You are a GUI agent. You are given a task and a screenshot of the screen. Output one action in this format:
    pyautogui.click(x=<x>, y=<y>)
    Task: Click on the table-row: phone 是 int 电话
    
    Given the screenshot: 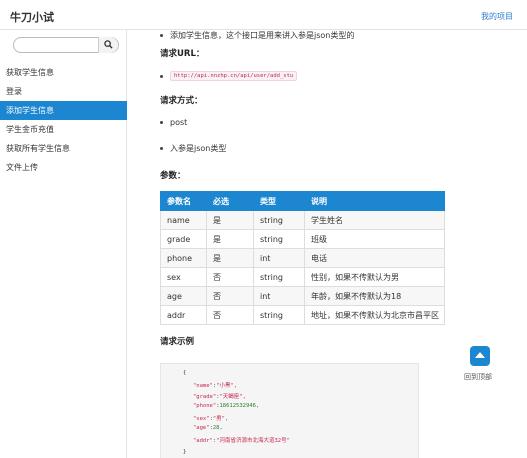 What is the action you would take?
    pyautogui.click(x=302, y=258)
    